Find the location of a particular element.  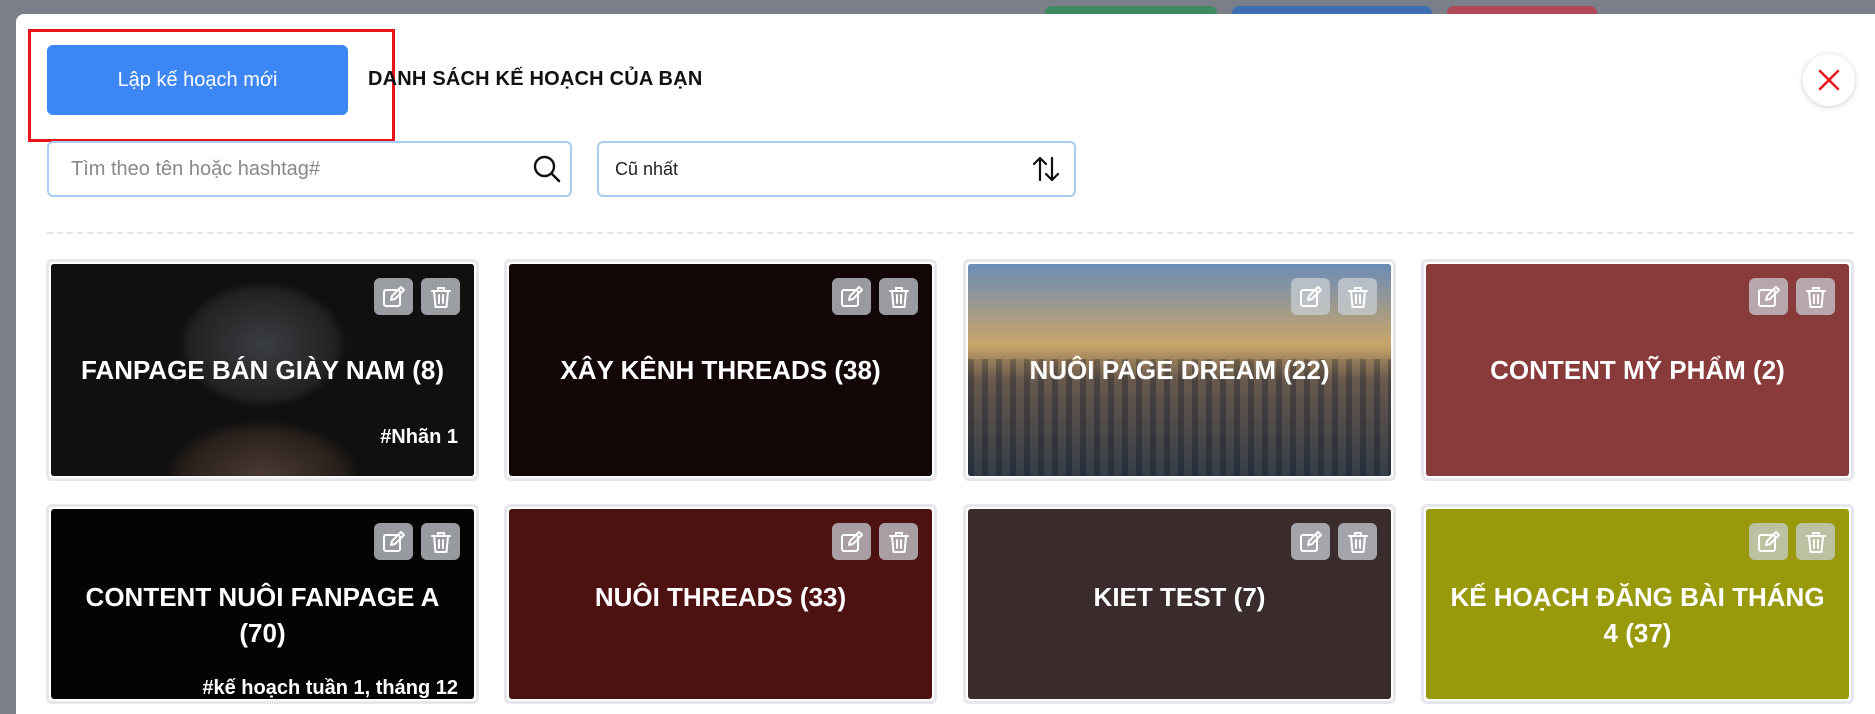

plan-card: FANPAGE BÁN GIÀY NAM (8) #Nhãn 1 is located at coordinates (262, 370).